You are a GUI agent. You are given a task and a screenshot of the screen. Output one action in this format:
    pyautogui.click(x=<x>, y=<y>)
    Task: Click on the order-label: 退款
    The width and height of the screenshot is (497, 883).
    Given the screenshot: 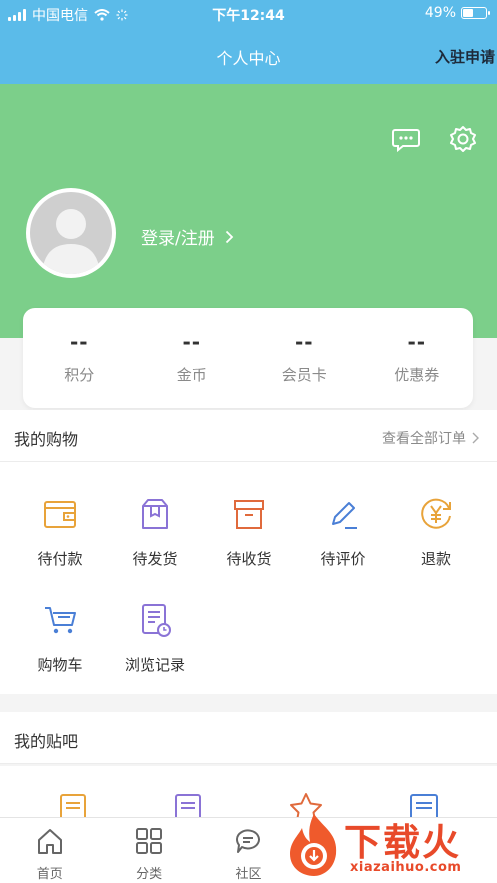 What is the action you would take?
    pyautogui.click(x=435, y=559)
    